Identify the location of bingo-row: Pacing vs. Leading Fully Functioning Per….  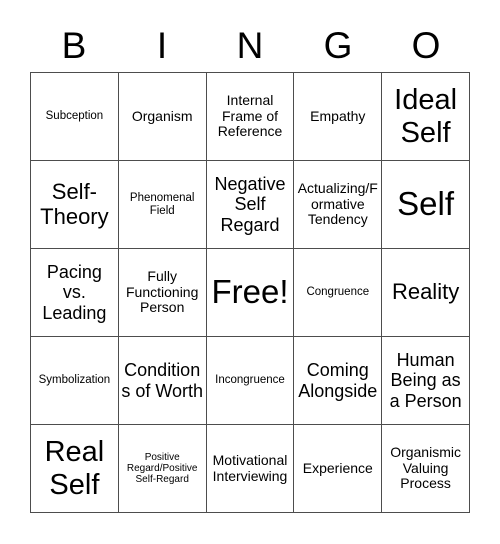
(250, 293).